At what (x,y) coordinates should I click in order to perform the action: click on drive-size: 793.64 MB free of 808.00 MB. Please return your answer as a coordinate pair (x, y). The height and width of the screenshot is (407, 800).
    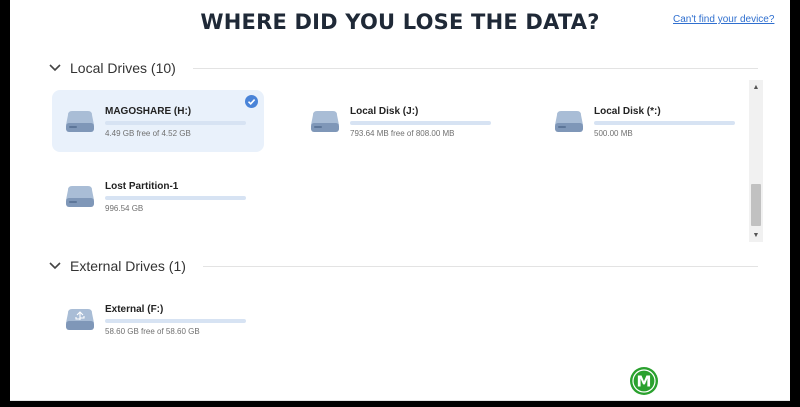
    Looking at the image, I should click on (402, 133).